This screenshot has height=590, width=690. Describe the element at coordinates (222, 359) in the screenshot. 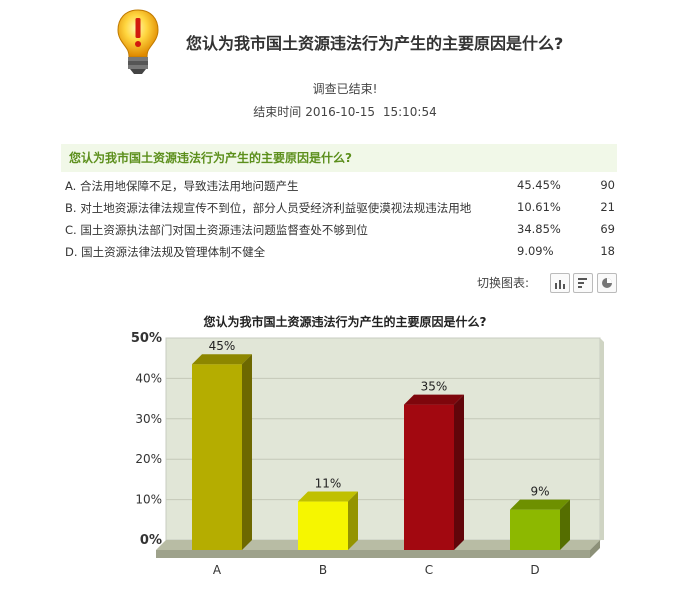

I see `bar-top-A` at that location.